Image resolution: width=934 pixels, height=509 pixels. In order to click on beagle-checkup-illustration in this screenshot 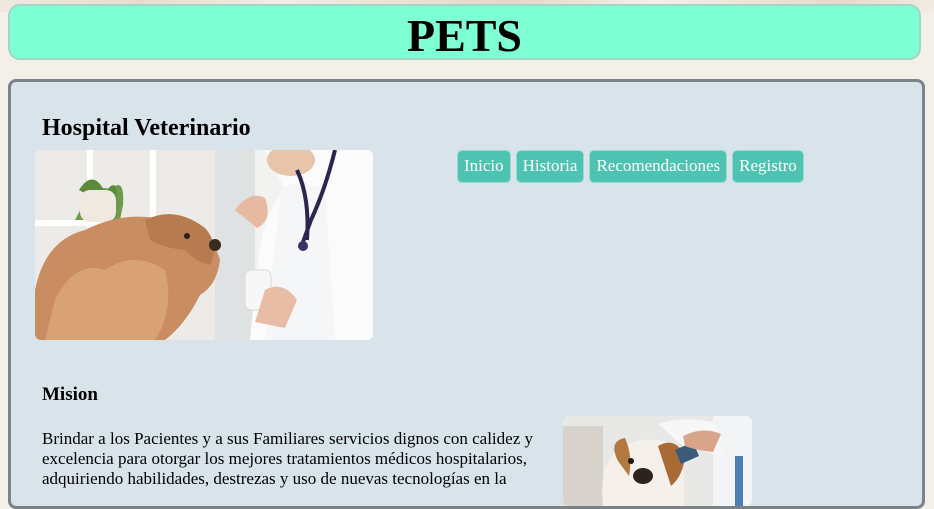, I will do `click(657, 461)`.